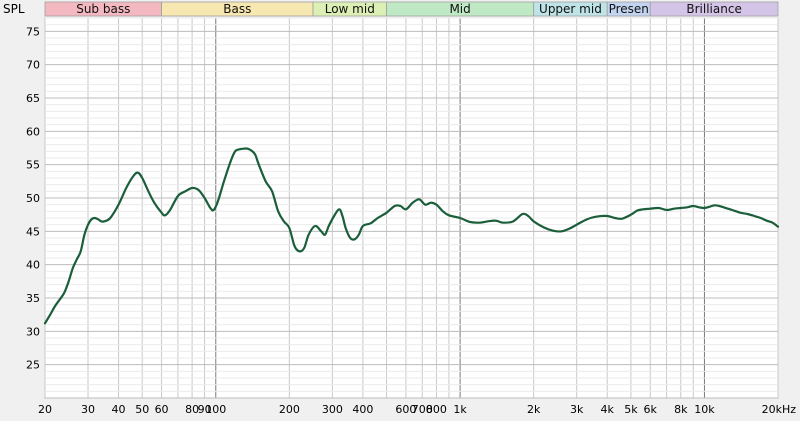  I want to click on x-tick-label: 100, so click(215, 409).